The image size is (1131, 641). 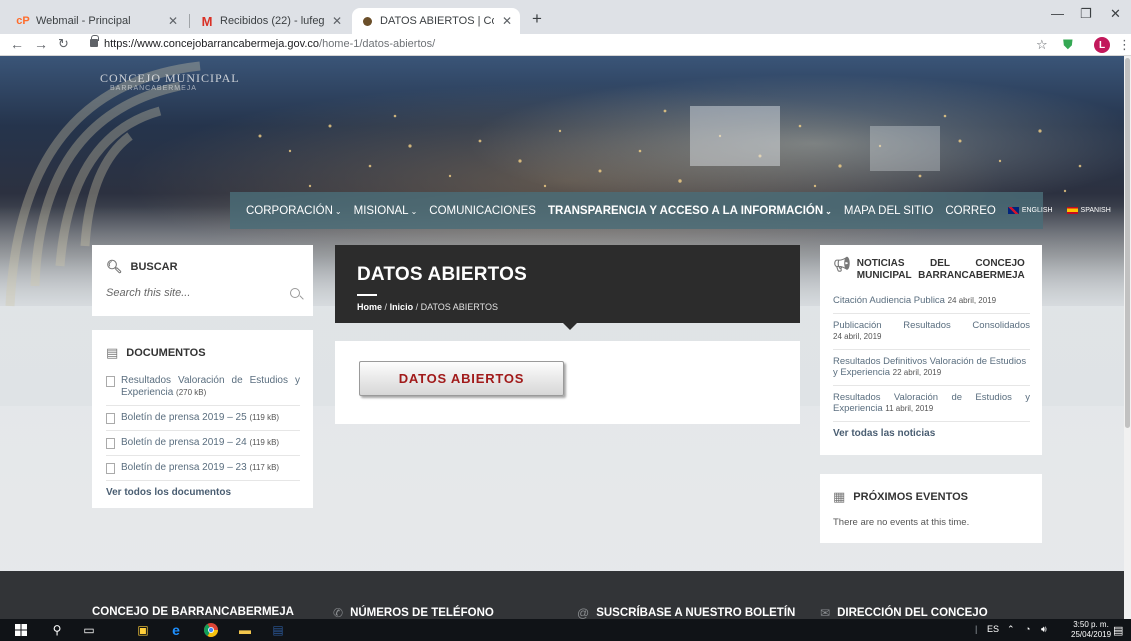 What do you see at coordinates (97, 21) in the screenshot?
I see `tab-webmail: cP Webmail - Principal ✕` at bounding box center [97, 21].